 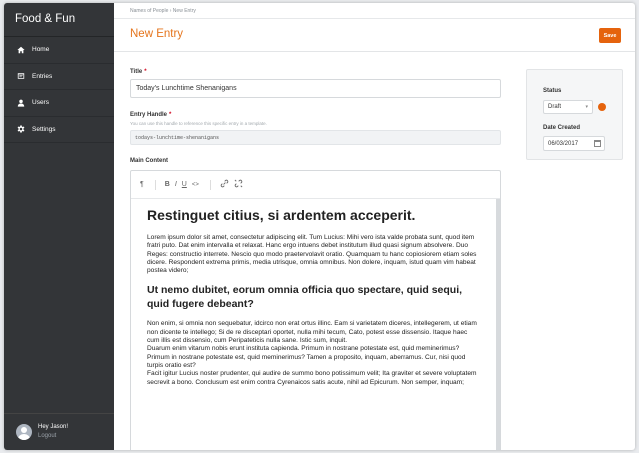 I want to click on avatar, so click(x=24, y=432).